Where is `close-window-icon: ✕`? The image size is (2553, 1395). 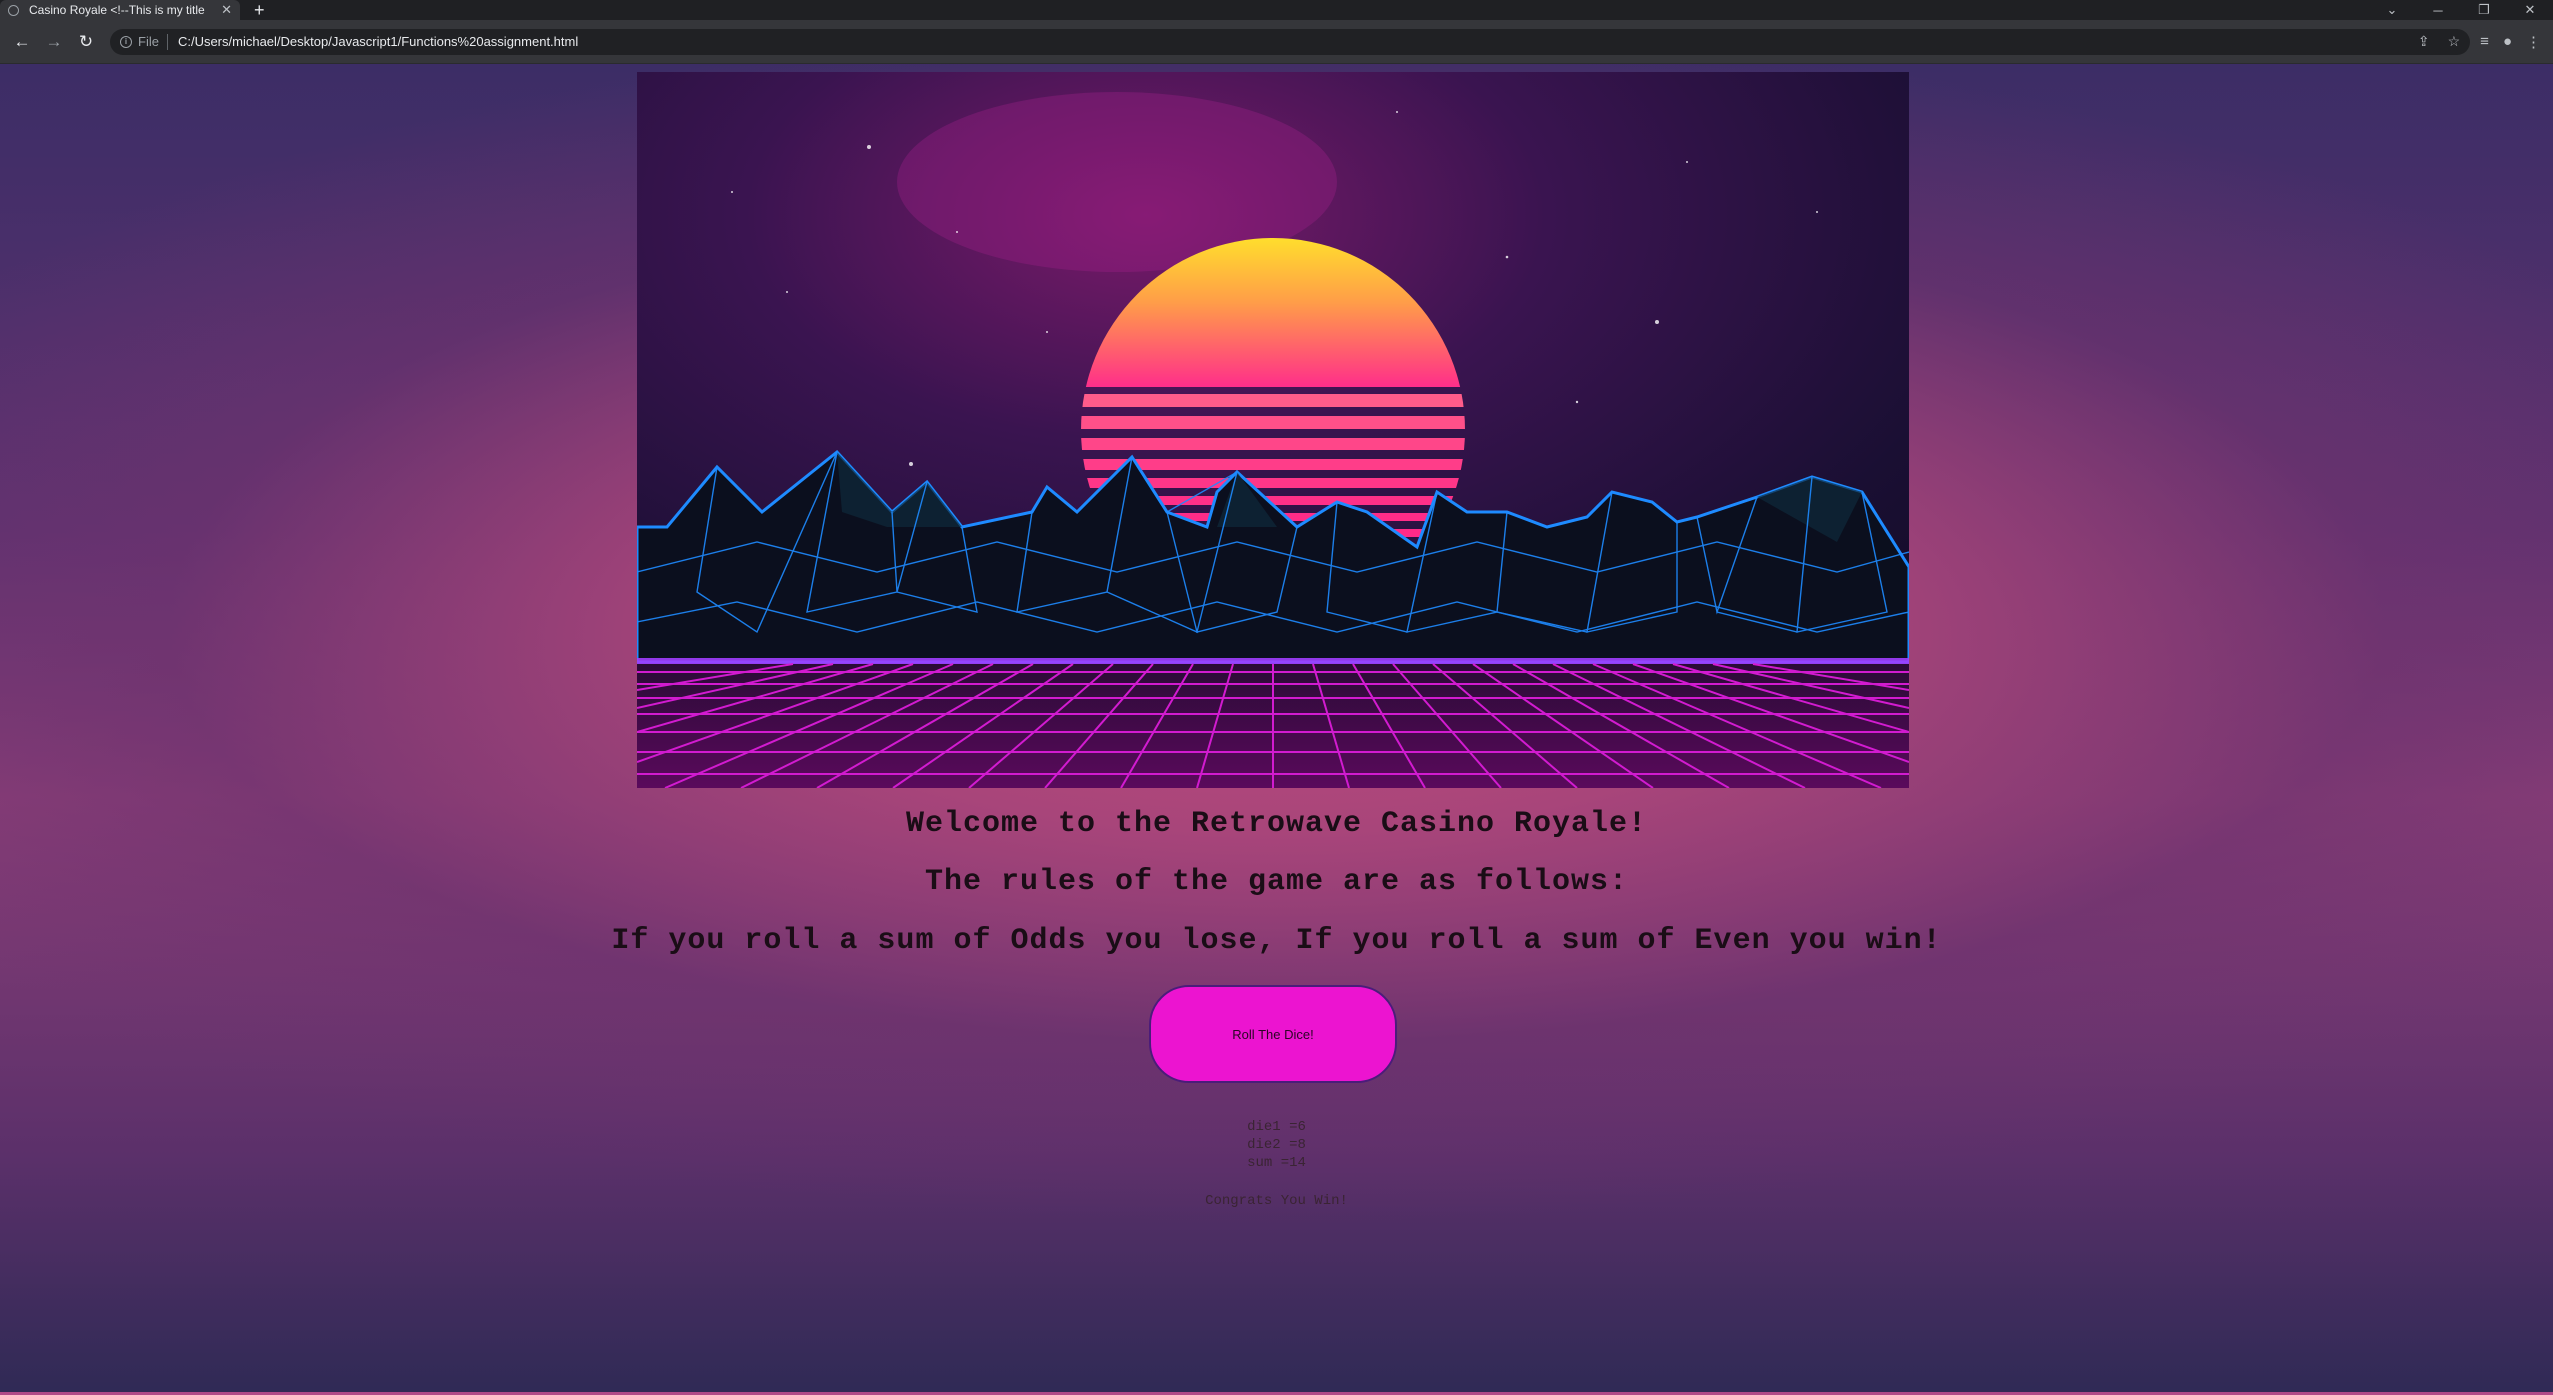
close-window-icon: ✕ is located at coordinates (2530, 10).